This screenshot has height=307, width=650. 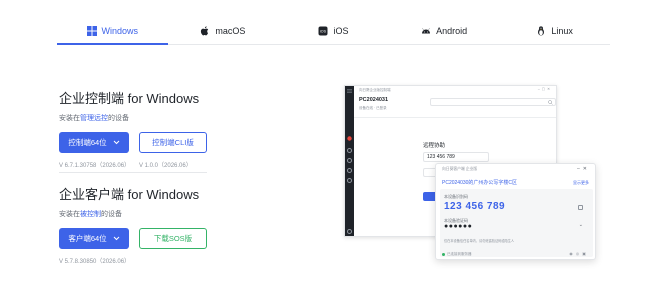 I want to click on tab-label: Windows, so click(x=120, y=30).